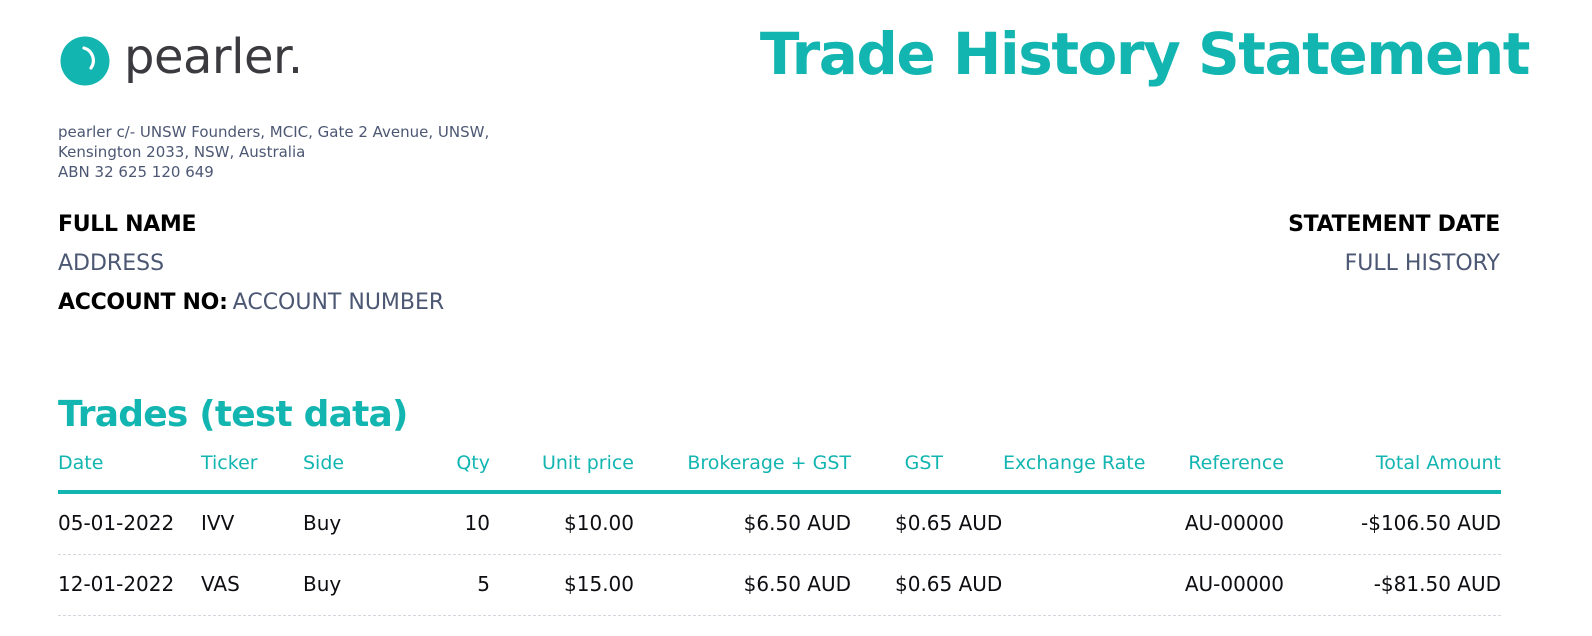 This screenshot has height=636, width=1592. What do you see at coordinates (599, 523) in the screenshot?
I see `trade-unit-price: $10.00` at bounding box center [599, 523].